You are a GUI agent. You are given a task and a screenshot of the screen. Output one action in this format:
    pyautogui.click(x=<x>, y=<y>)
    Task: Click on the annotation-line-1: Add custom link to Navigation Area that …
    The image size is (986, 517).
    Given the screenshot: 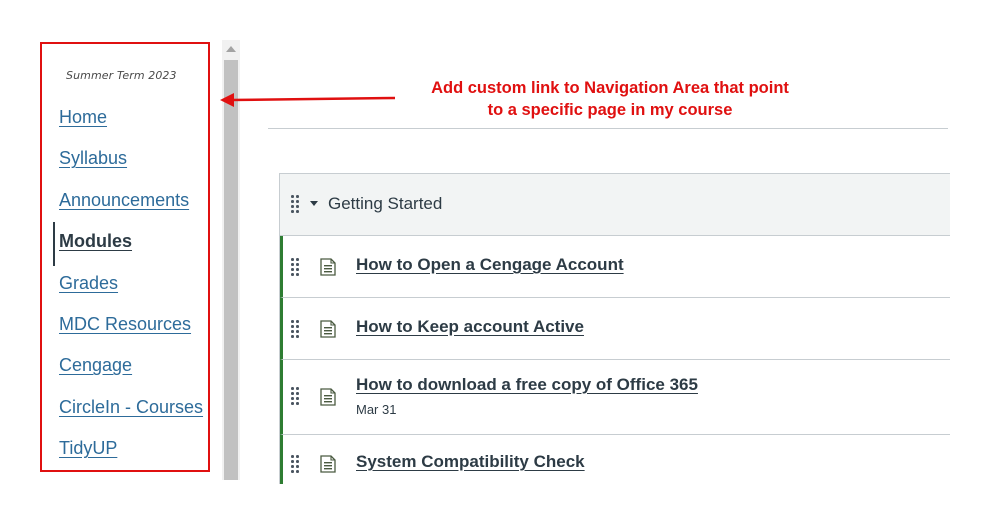 What is the action you would take?
    pyautogui.click(x=610, y=88)
    